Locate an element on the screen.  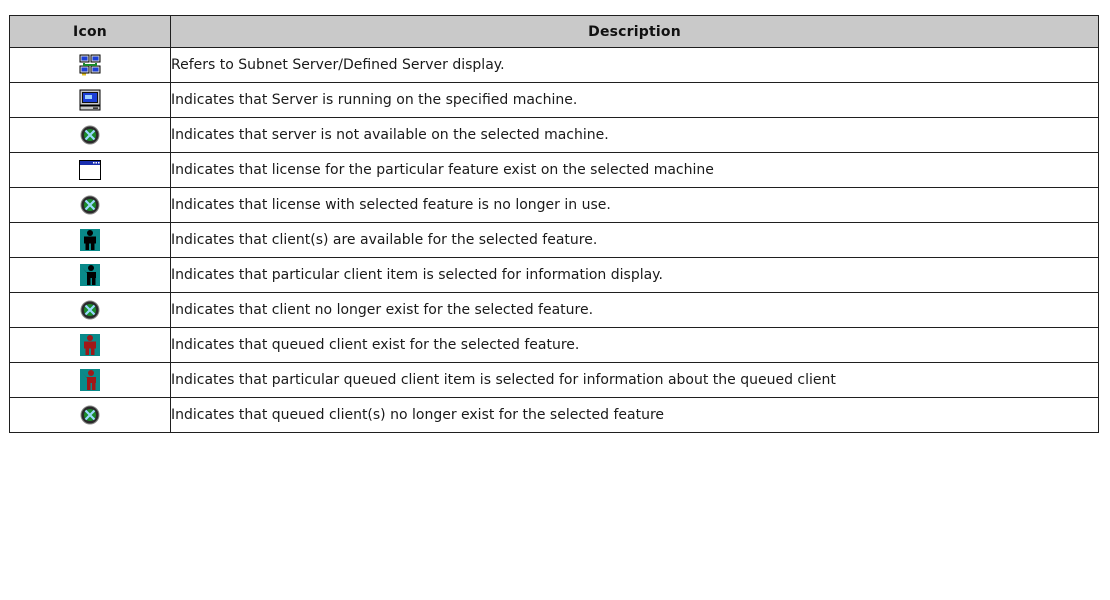
queued-client-selected-icon is located at coordinates (90, 380).